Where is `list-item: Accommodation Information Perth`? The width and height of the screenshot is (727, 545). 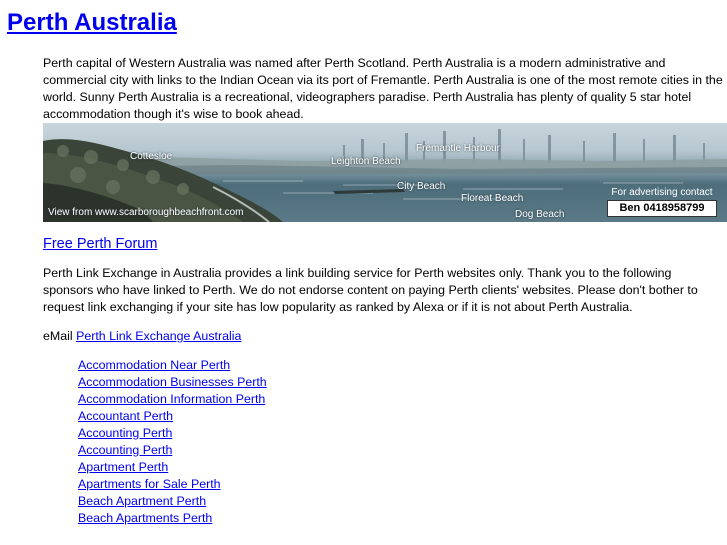
list-item: Accommodation Information Perth is located at coordinates (400, 399).